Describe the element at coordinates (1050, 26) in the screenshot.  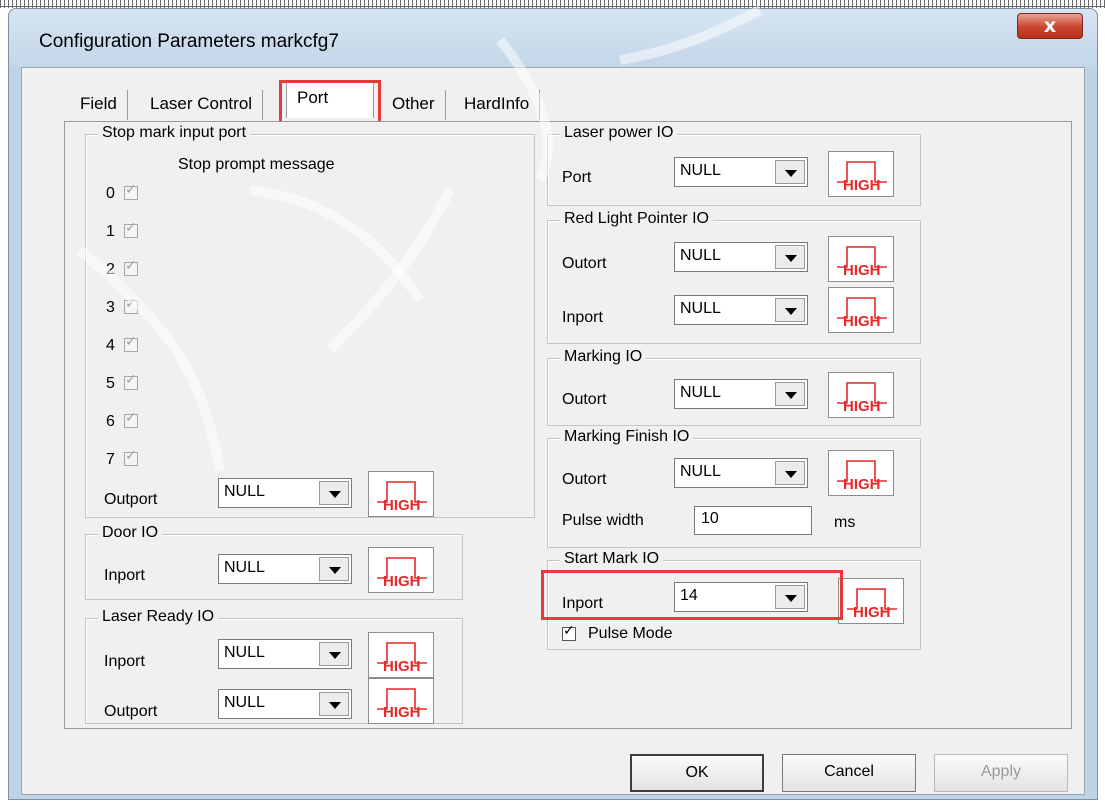
I see `close-button: x` at that location.